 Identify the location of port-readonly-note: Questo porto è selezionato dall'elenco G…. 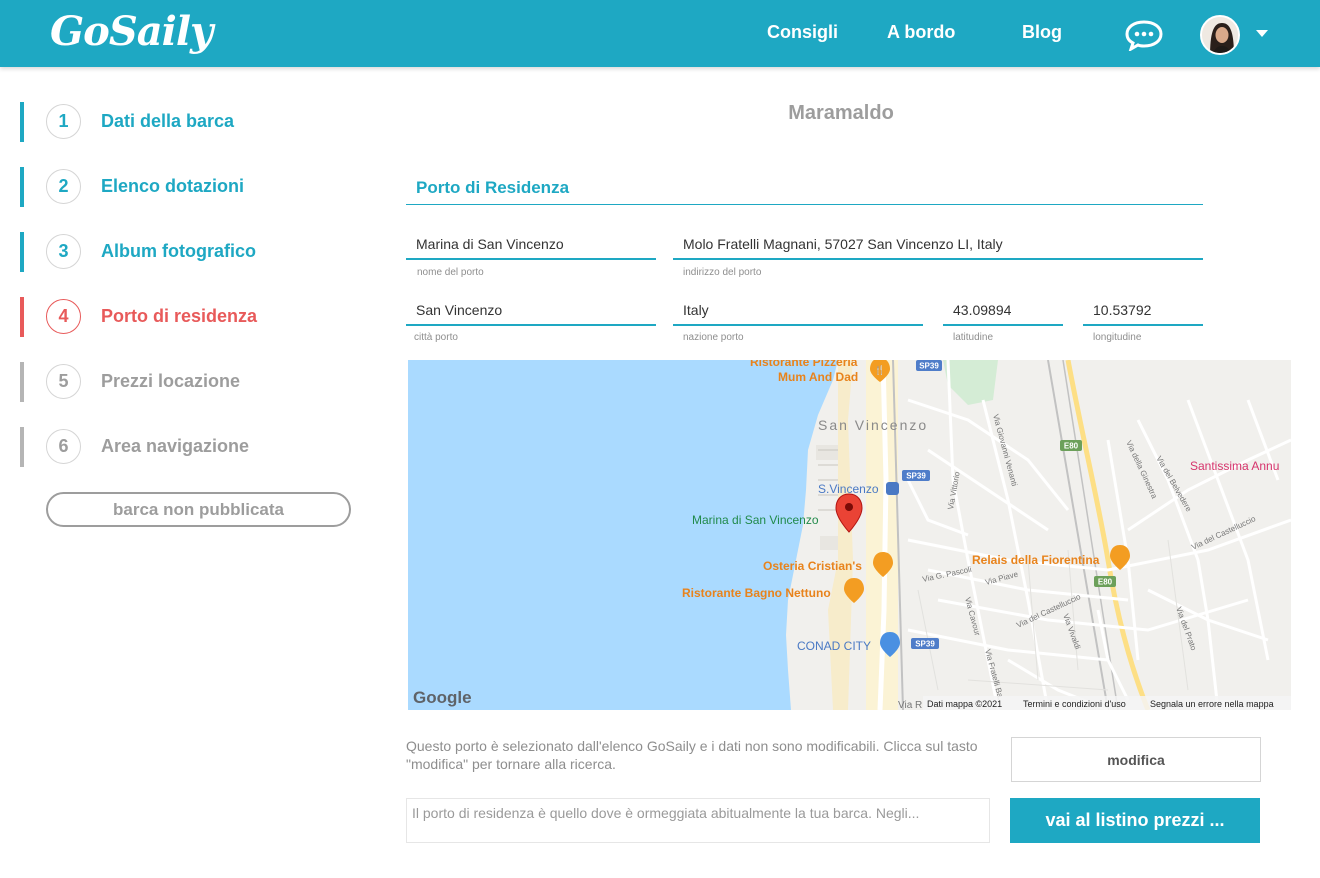
(692, 755).